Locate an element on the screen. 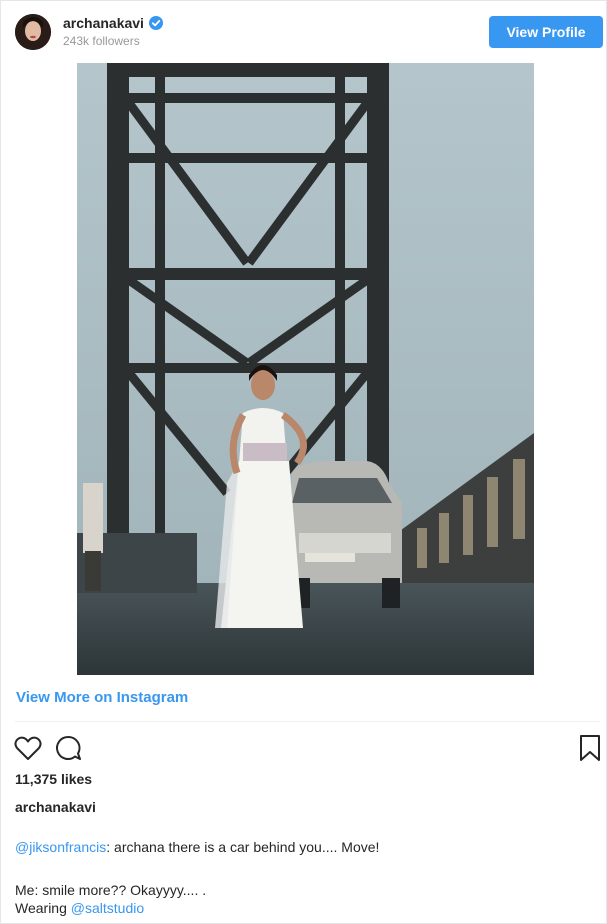 The image size is (607, 924). mention-link: @saltstudio is located at coordinates (107, 908).